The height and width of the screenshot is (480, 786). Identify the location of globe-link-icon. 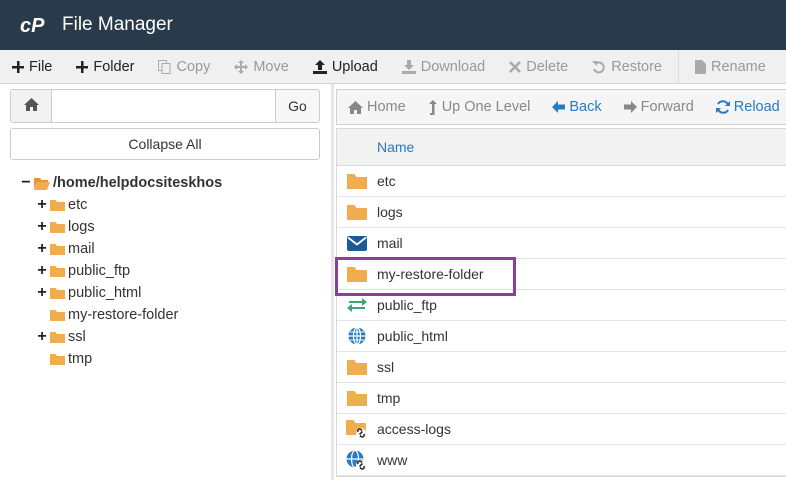
(357, 460).